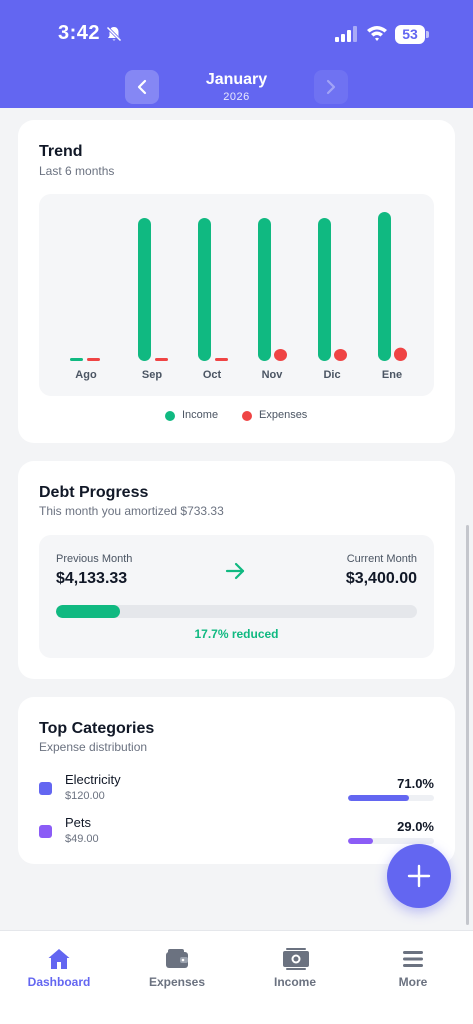  I want to click on status-bar: 3:42 53, so click(236, 30).